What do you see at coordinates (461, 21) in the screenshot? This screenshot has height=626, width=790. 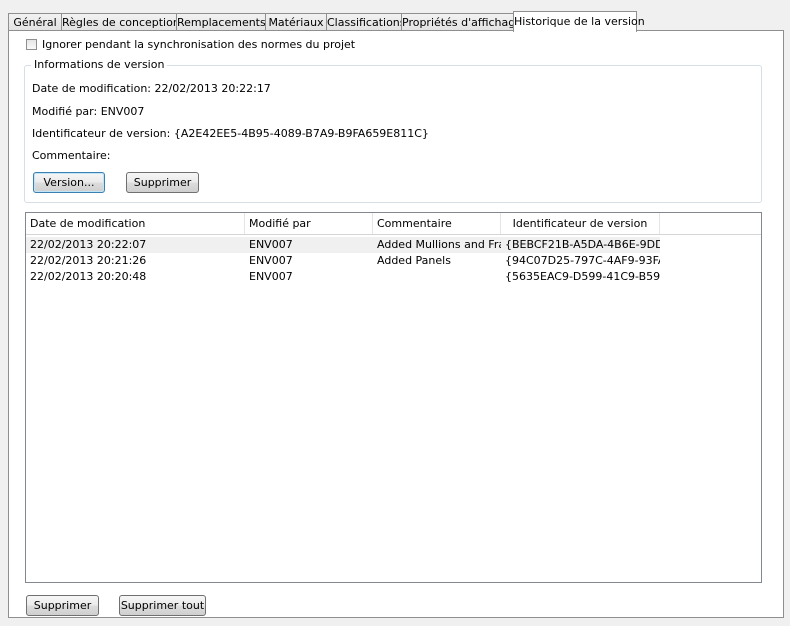 I see `tab-display-properties: Propriétés d'affichage` at bounding box center [461, 21].